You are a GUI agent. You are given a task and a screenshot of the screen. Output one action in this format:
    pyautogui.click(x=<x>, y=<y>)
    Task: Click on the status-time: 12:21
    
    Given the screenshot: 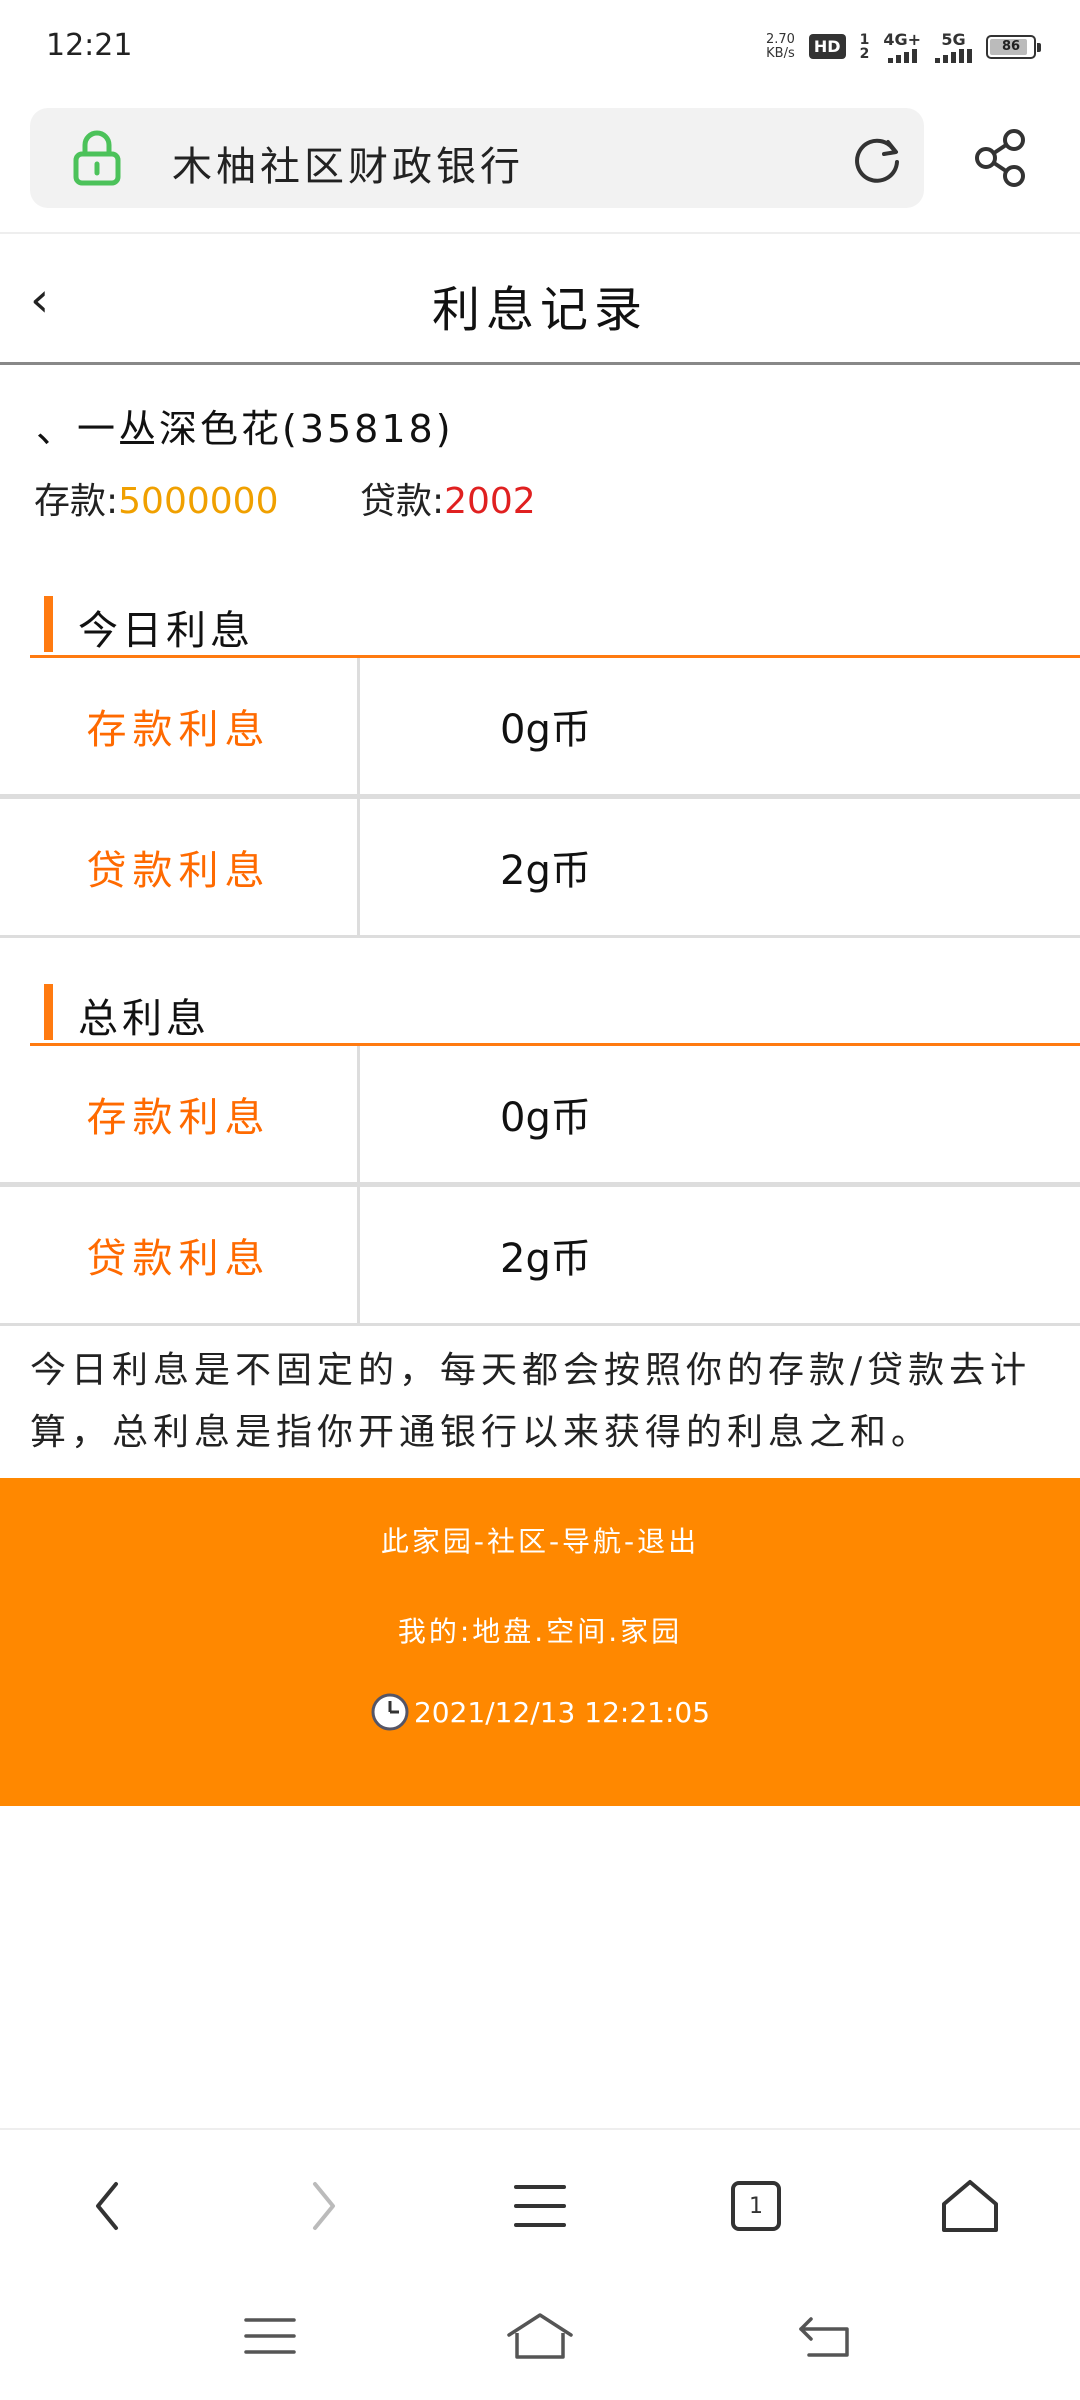 What is the action you would take?
    pyautogui.click(x=89, y=45)
    